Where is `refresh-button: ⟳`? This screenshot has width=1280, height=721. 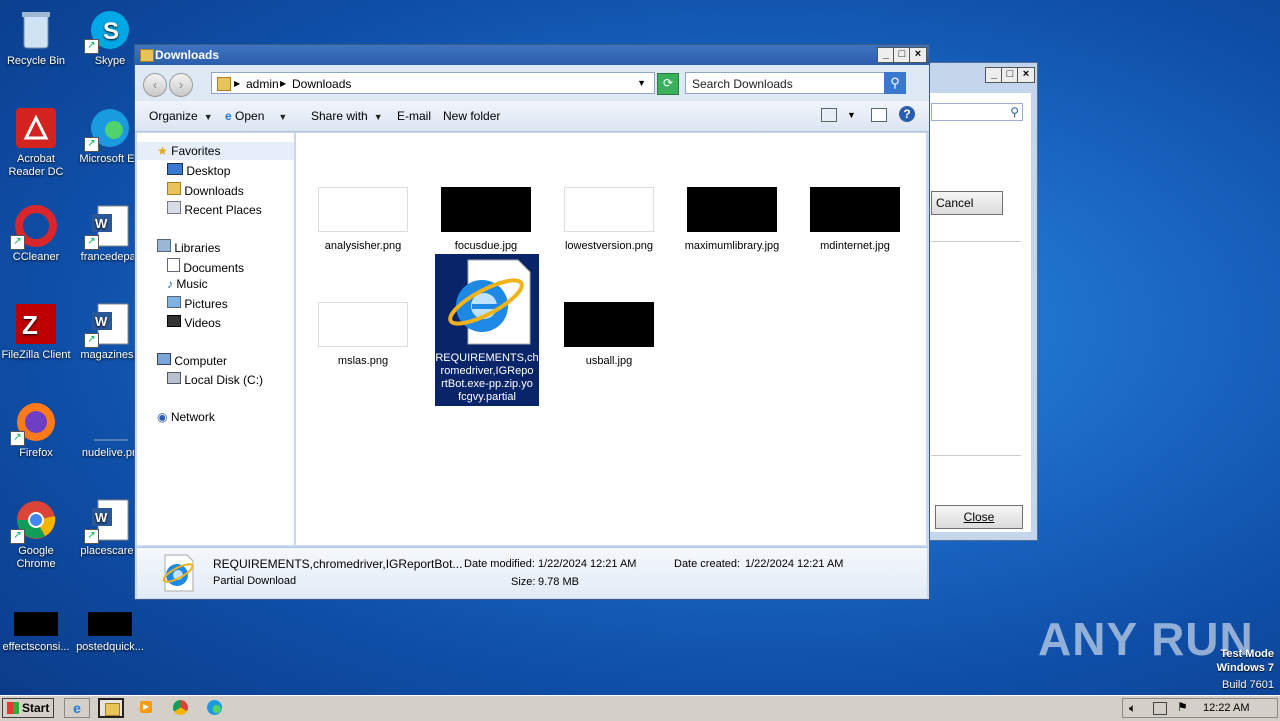 refresh-button: ⟳ is located at coordinates (668, 84).